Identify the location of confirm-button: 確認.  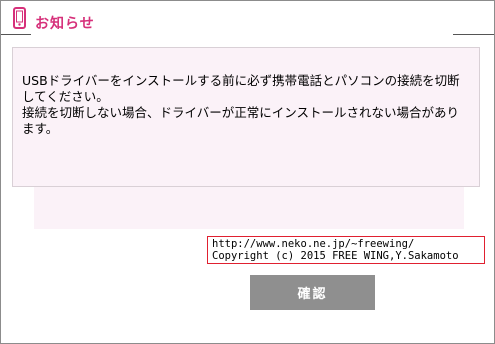
(312, 292).